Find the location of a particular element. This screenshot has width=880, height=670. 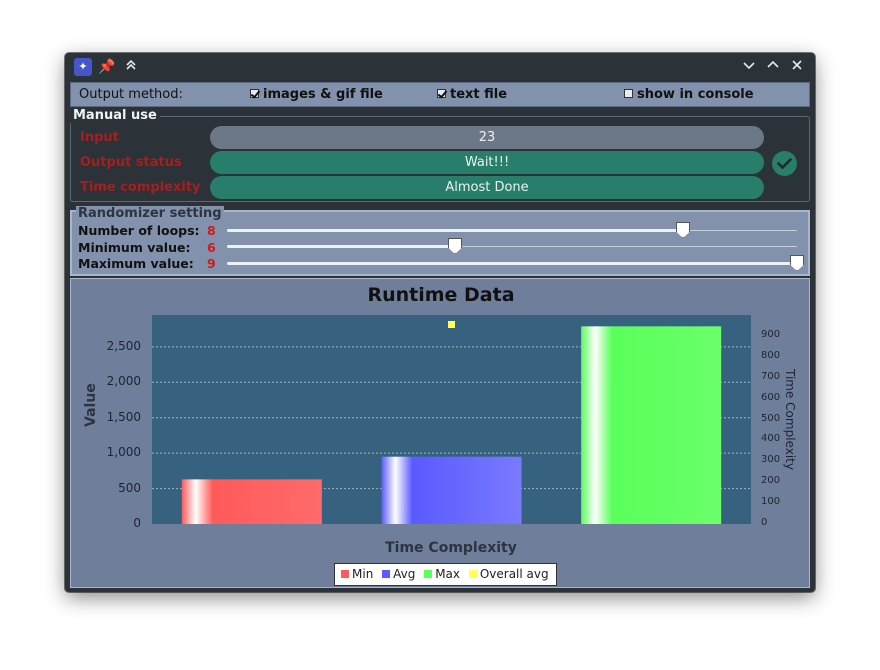

loops-value: 8 is located at coordinates (211, 230).